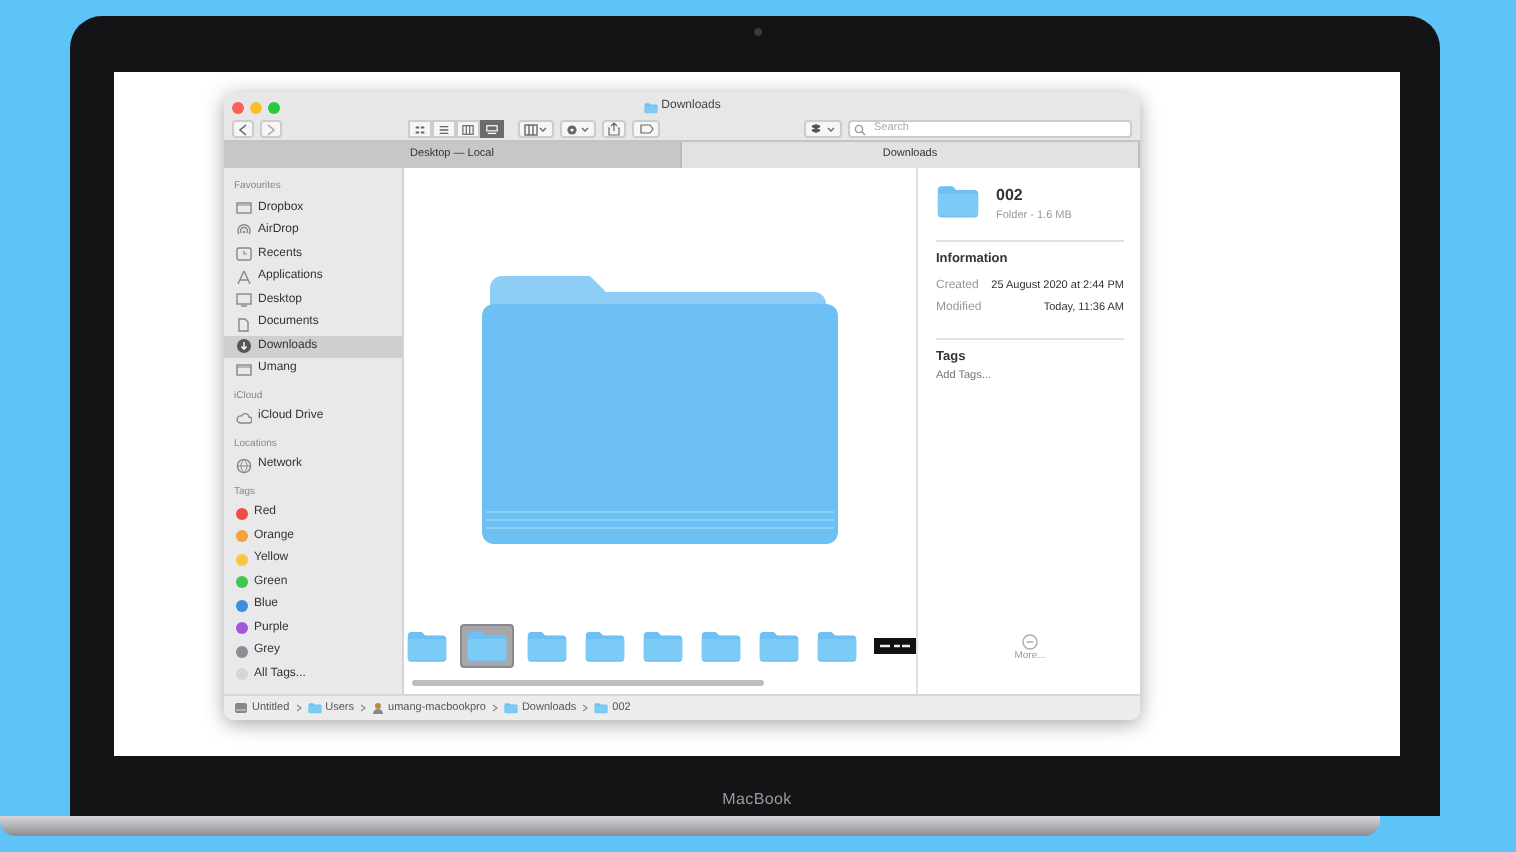 The image size is (1516, 852). I want to click on forward-button, so click(271, 129).